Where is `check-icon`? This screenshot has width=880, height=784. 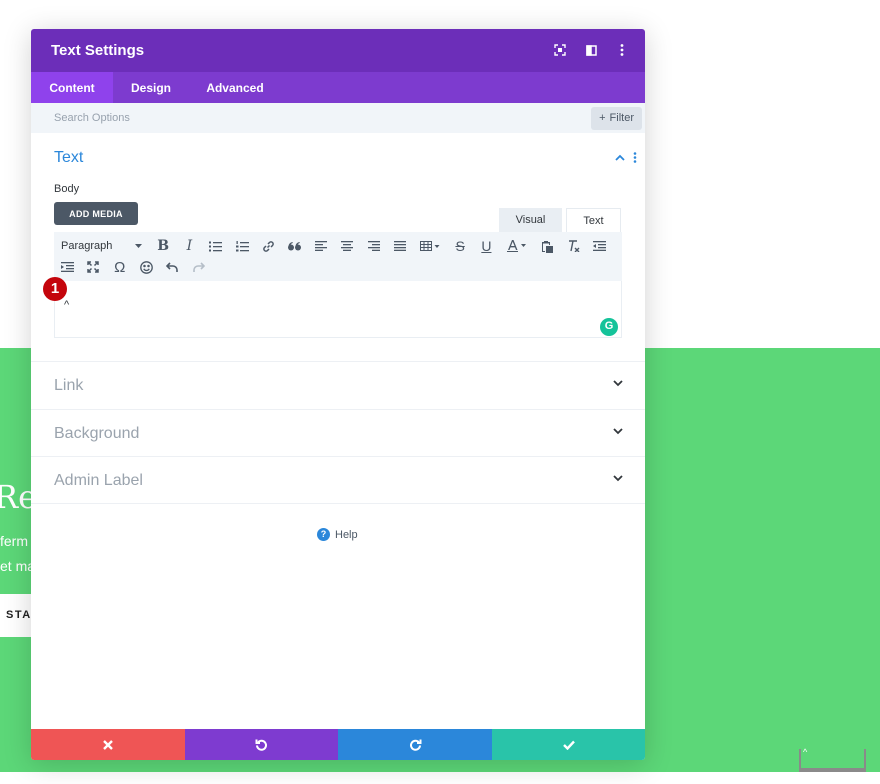
check-icon is located at coordinates (568, 745).